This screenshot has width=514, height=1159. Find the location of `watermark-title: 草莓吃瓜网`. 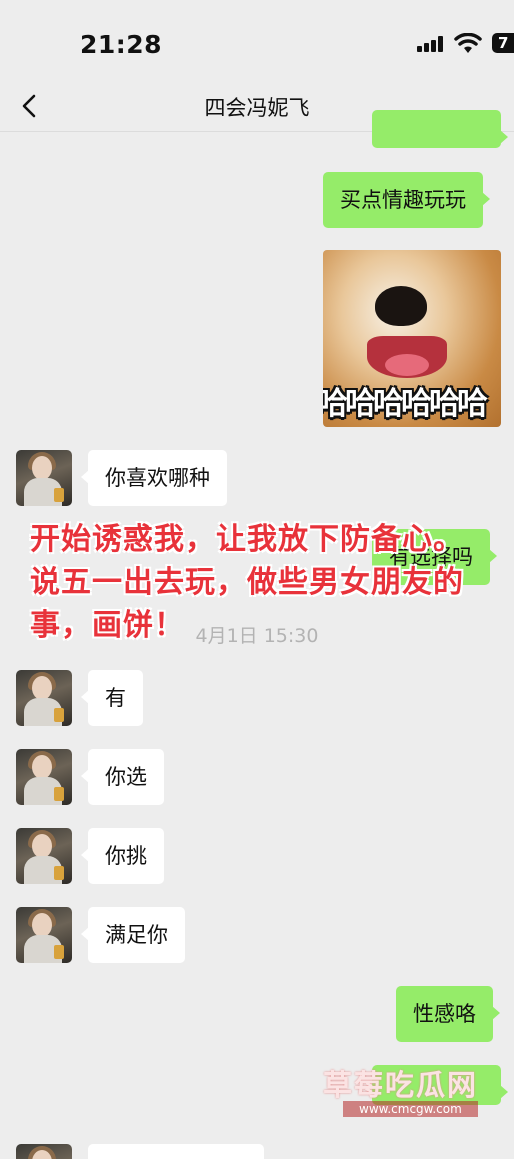

watermark-title: 草莓吃瓜网 is located at coordinates (401, 1085).